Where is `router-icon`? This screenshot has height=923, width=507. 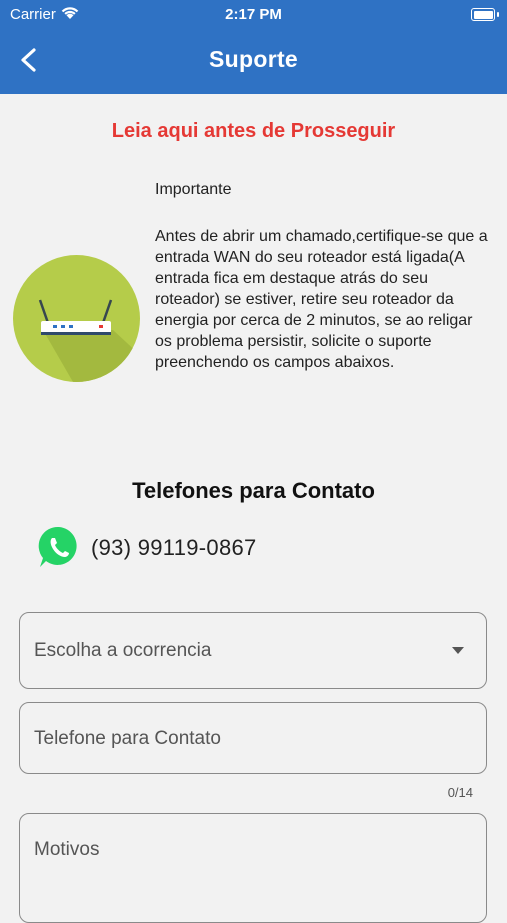 router-icon is located at coordinates (76, 318).